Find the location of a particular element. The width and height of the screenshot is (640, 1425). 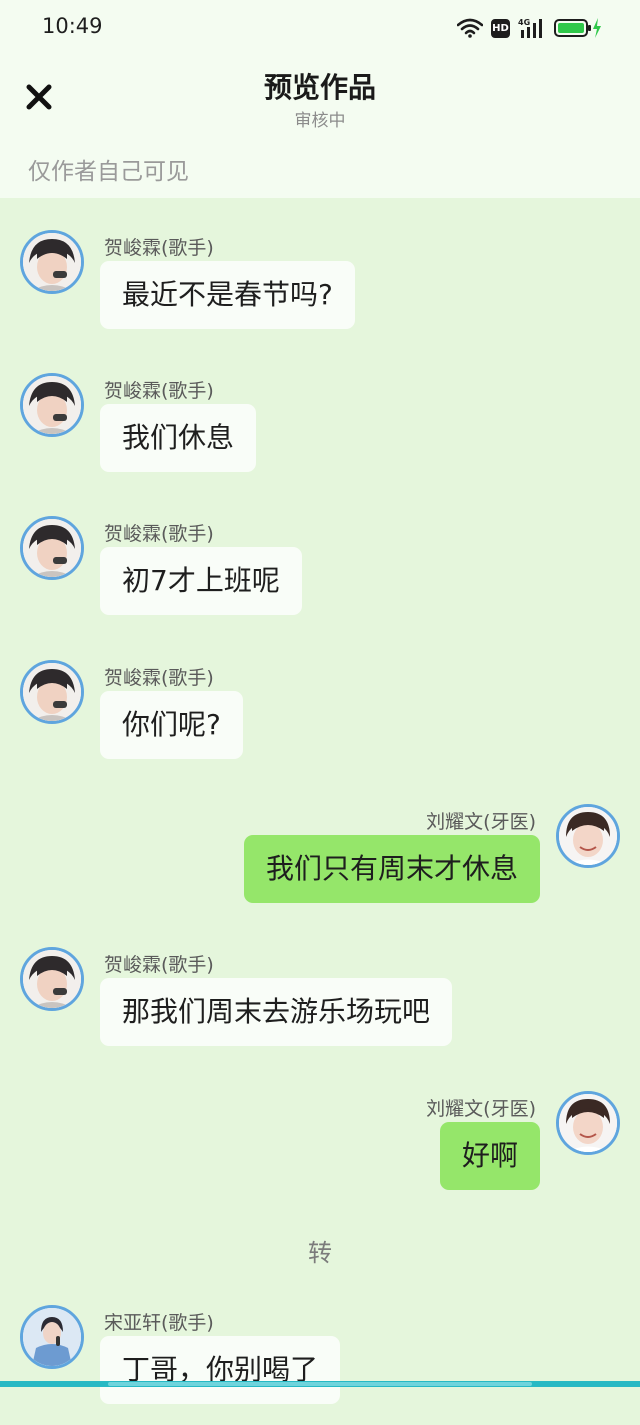

chat-message: 贺峻霖(歌手) 初7才上班呢 is located at coordinates (320, 576).